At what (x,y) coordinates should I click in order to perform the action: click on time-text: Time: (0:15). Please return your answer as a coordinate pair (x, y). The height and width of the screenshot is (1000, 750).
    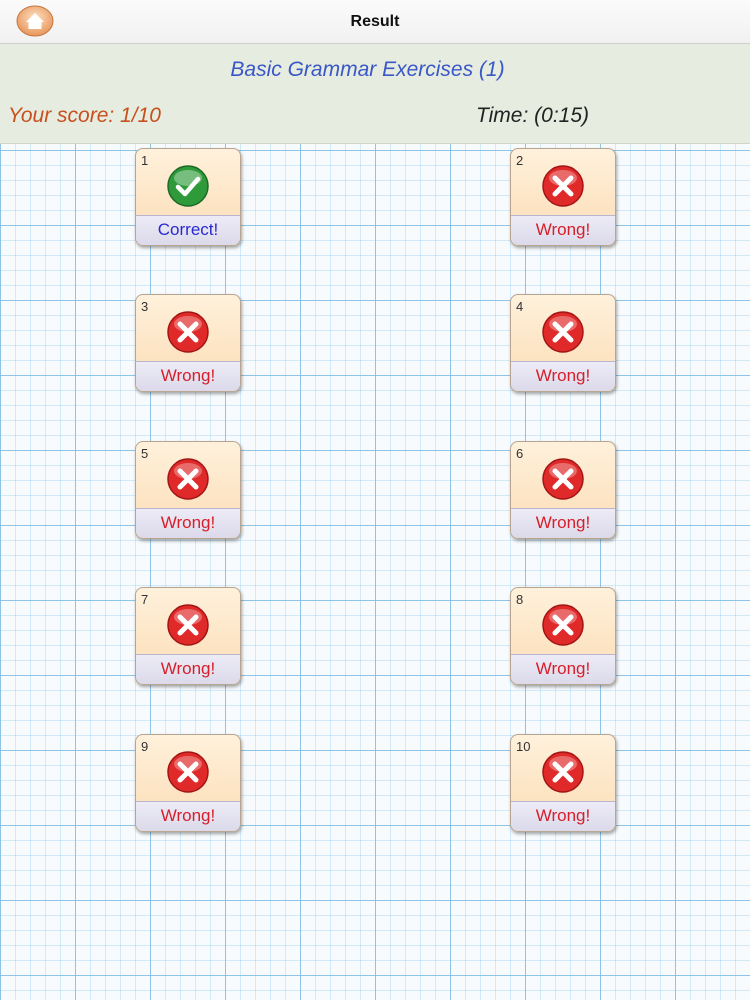
    Looking at the image, I should click on (533, 115).